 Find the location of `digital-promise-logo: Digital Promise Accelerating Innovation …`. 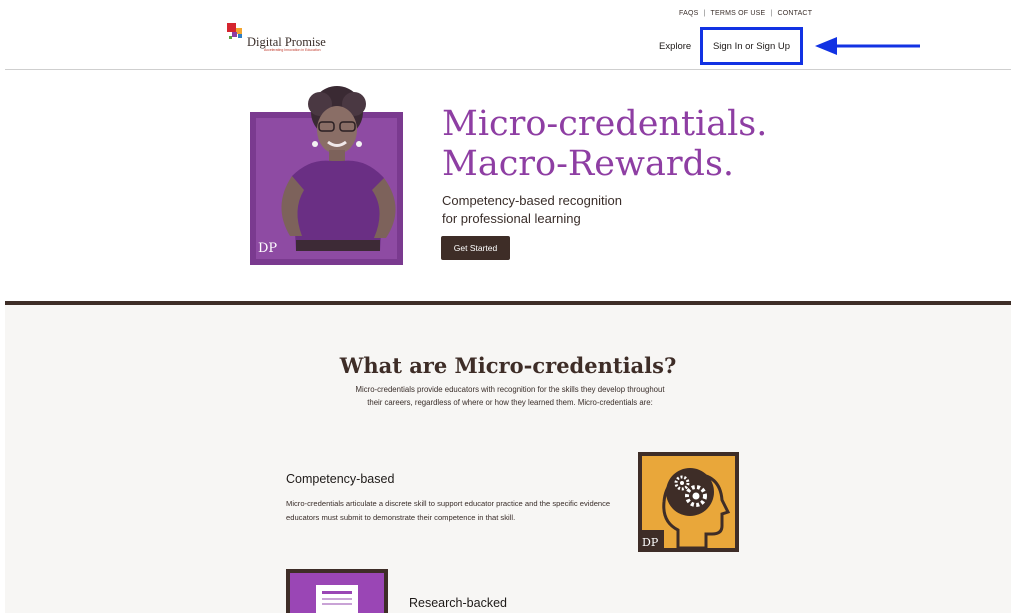

digital-promise-logo: Digital Promise Accelerating Innovation … is located at coordinates (291, 39).